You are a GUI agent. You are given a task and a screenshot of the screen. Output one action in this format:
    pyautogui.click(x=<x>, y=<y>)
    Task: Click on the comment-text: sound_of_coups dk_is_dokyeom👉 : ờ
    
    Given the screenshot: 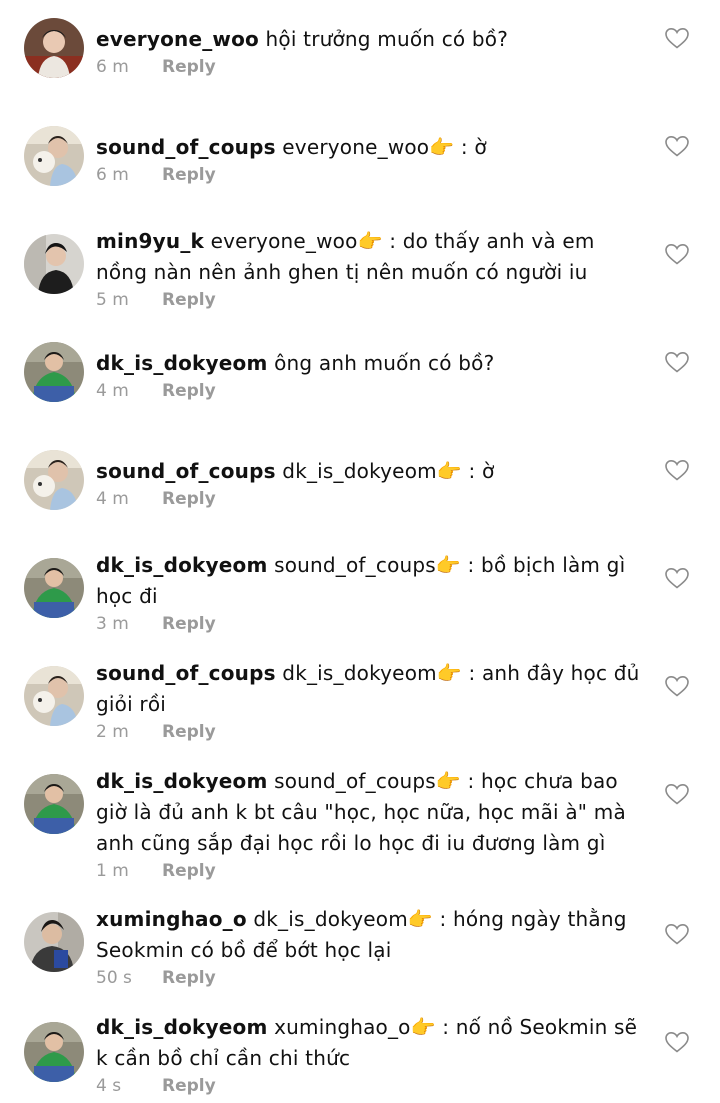 What is the action you would take?
    pyautogui.click(x=368, y=471)
    